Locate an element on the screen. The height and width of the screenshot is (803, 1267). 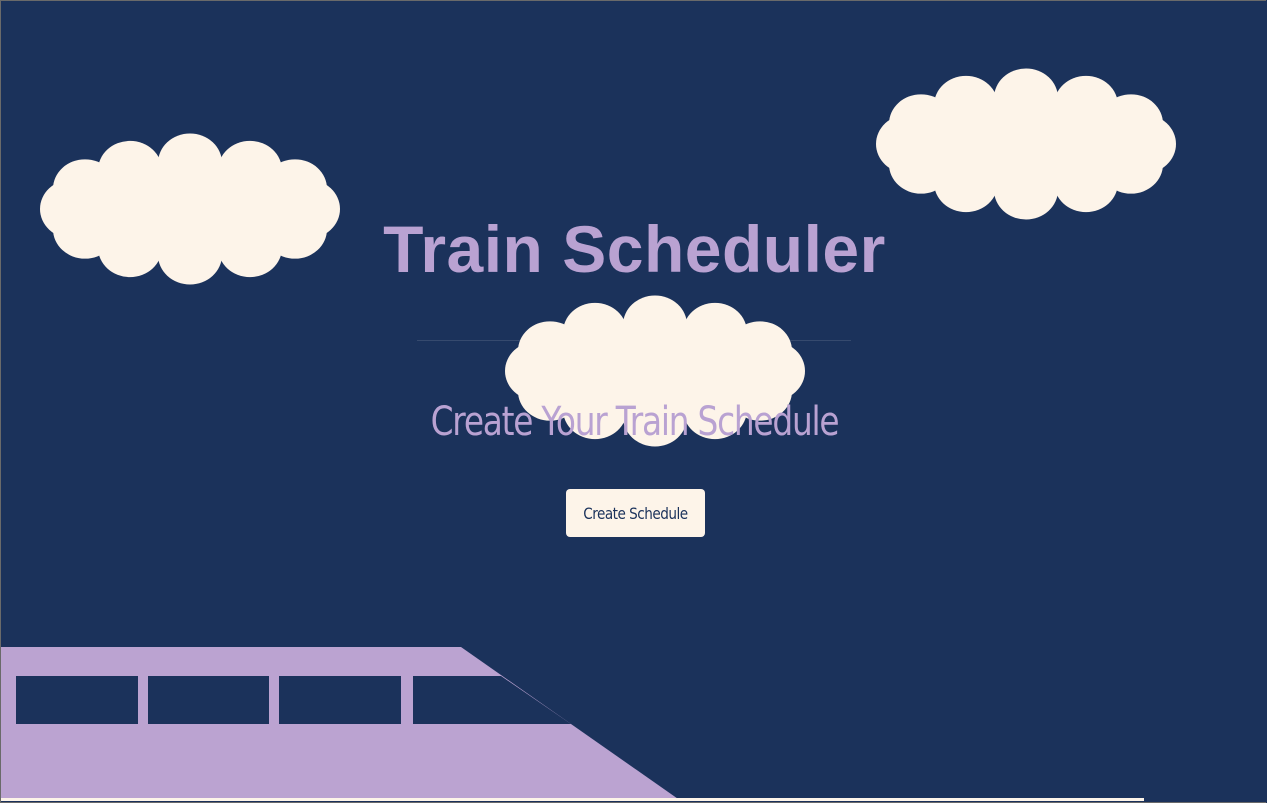
train-illustration is located at coordinates (341, 724).